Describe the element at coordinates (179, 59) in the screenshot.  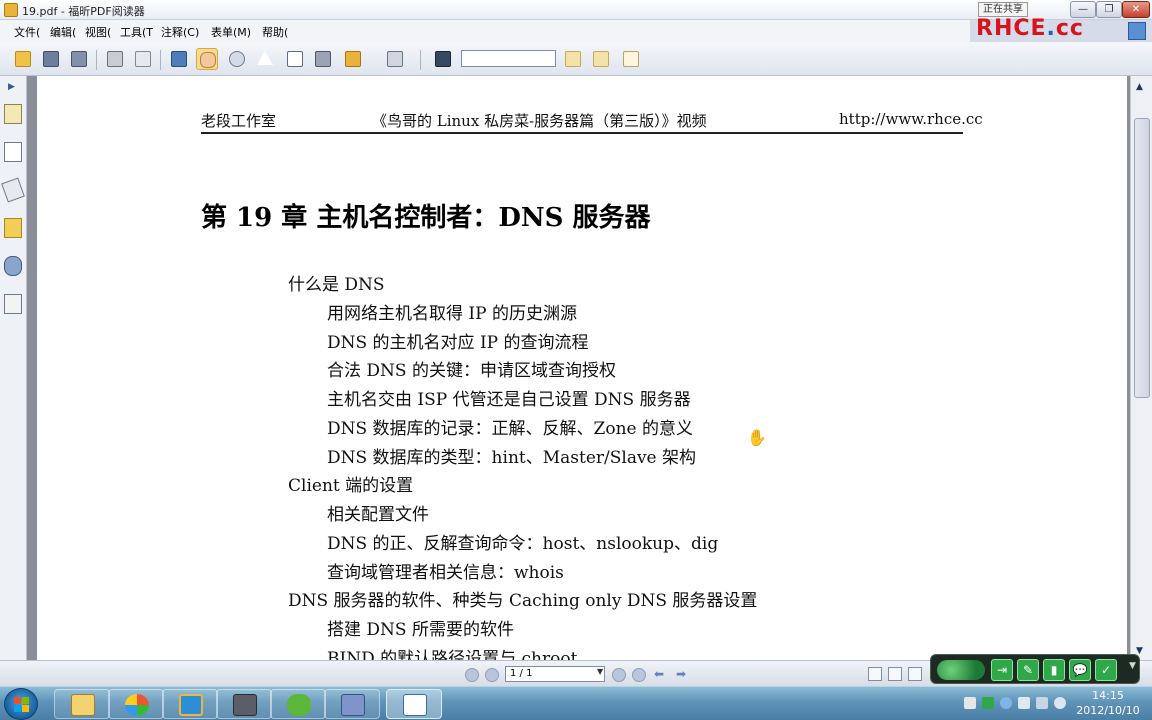
I see `screen-icon` at that location.